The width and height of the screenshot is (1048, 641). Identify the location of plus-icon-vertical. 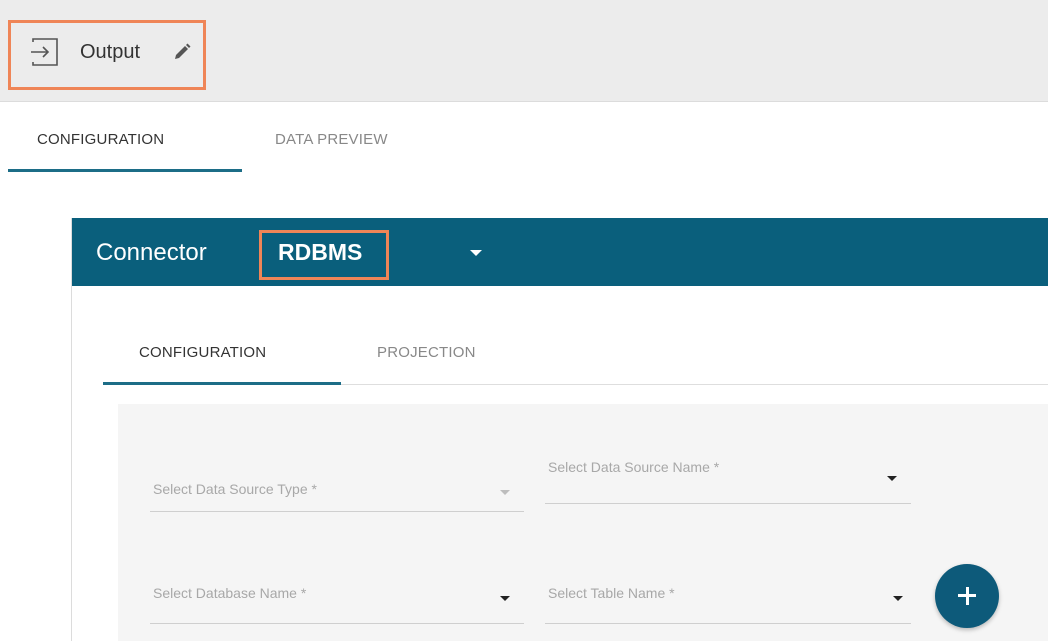
(967, 596).